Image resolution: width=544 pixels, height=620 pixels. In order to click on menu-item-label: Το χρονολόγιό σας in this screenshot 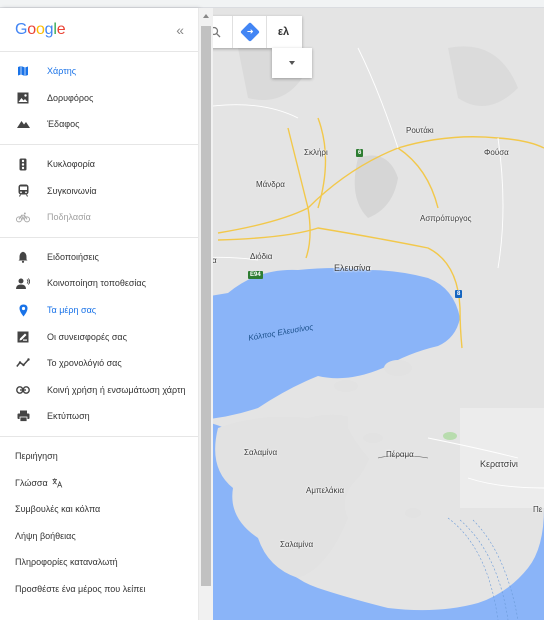, I will do `click(84, 363)`.